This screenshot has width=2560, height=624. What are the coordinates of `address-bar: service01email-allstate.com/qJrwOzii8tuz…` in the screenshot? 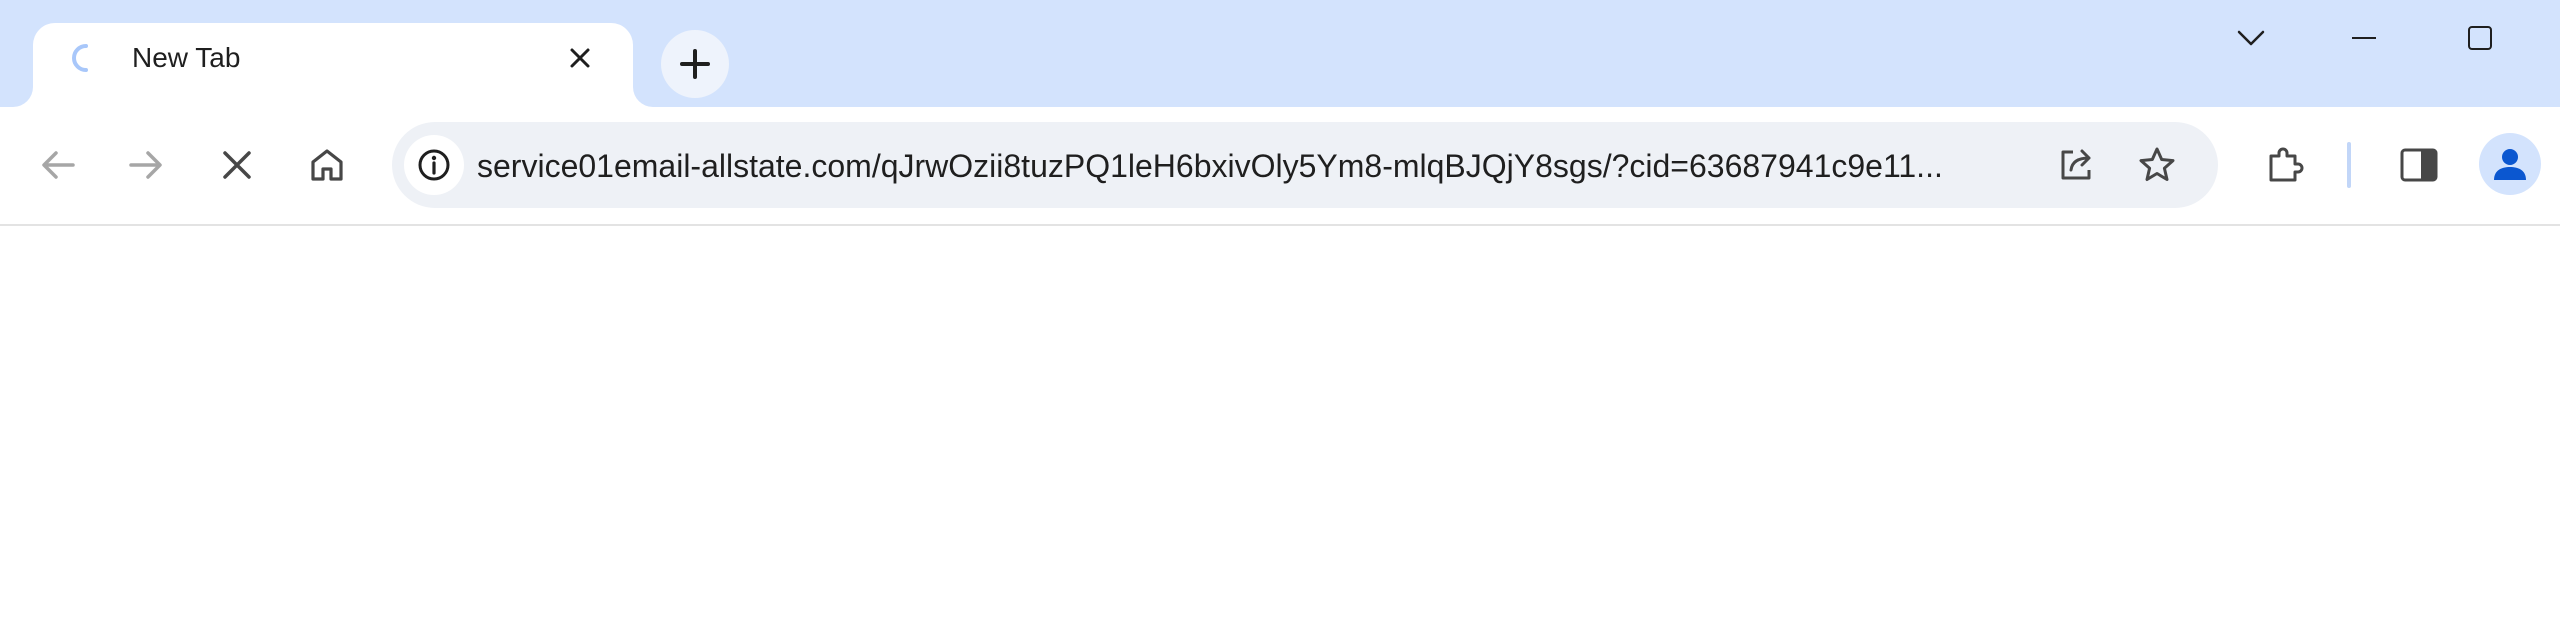 It's located at (1305, 165).